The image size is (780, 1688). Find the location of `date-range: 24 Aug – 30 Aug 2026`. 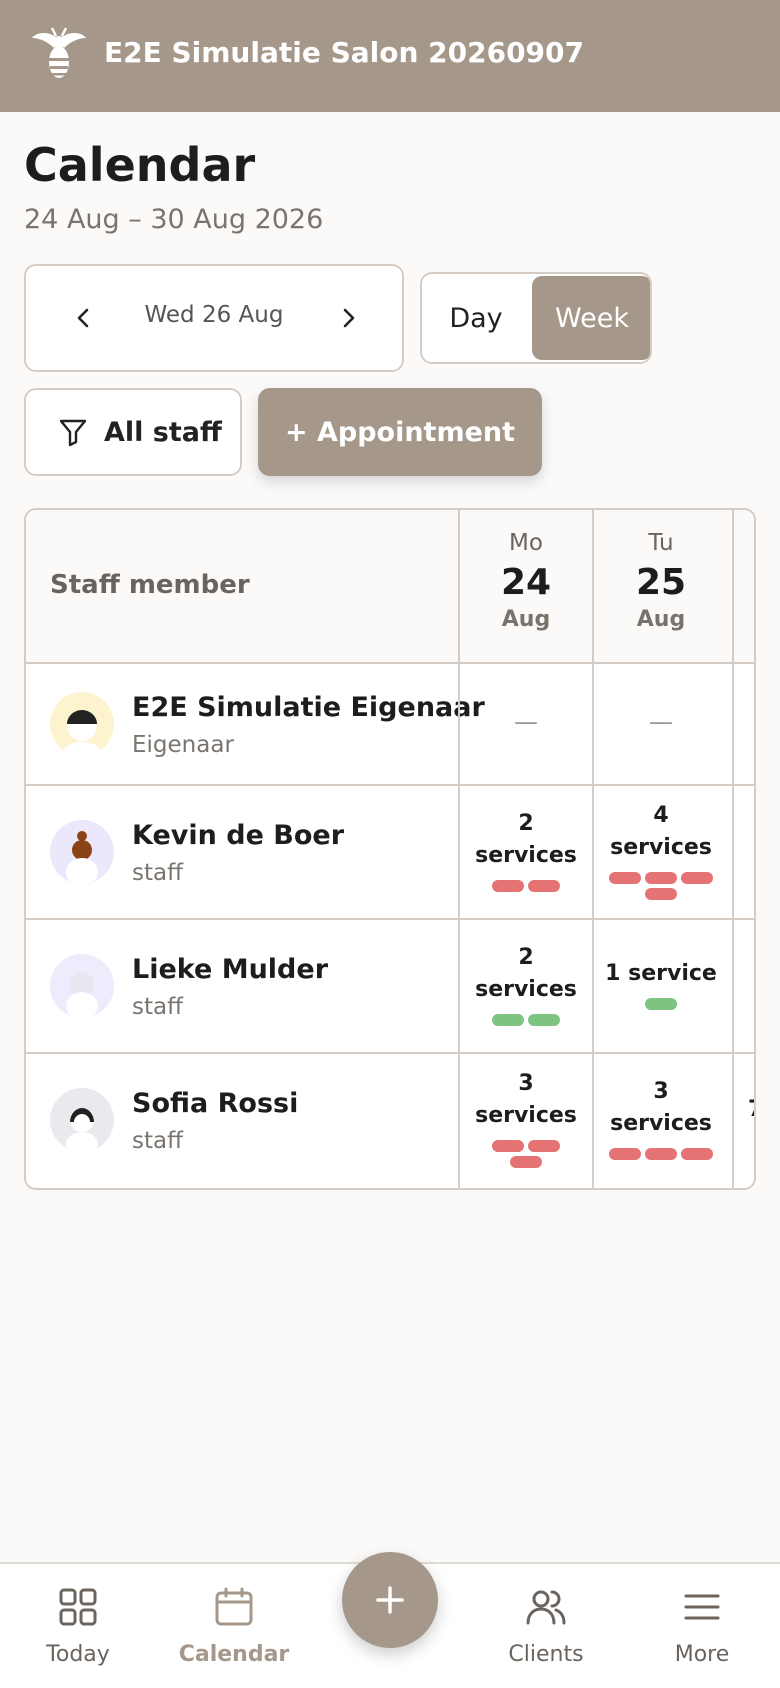

date-range: 24 Aug – 30 Aug 2026 is located at coordinates (174, 219).